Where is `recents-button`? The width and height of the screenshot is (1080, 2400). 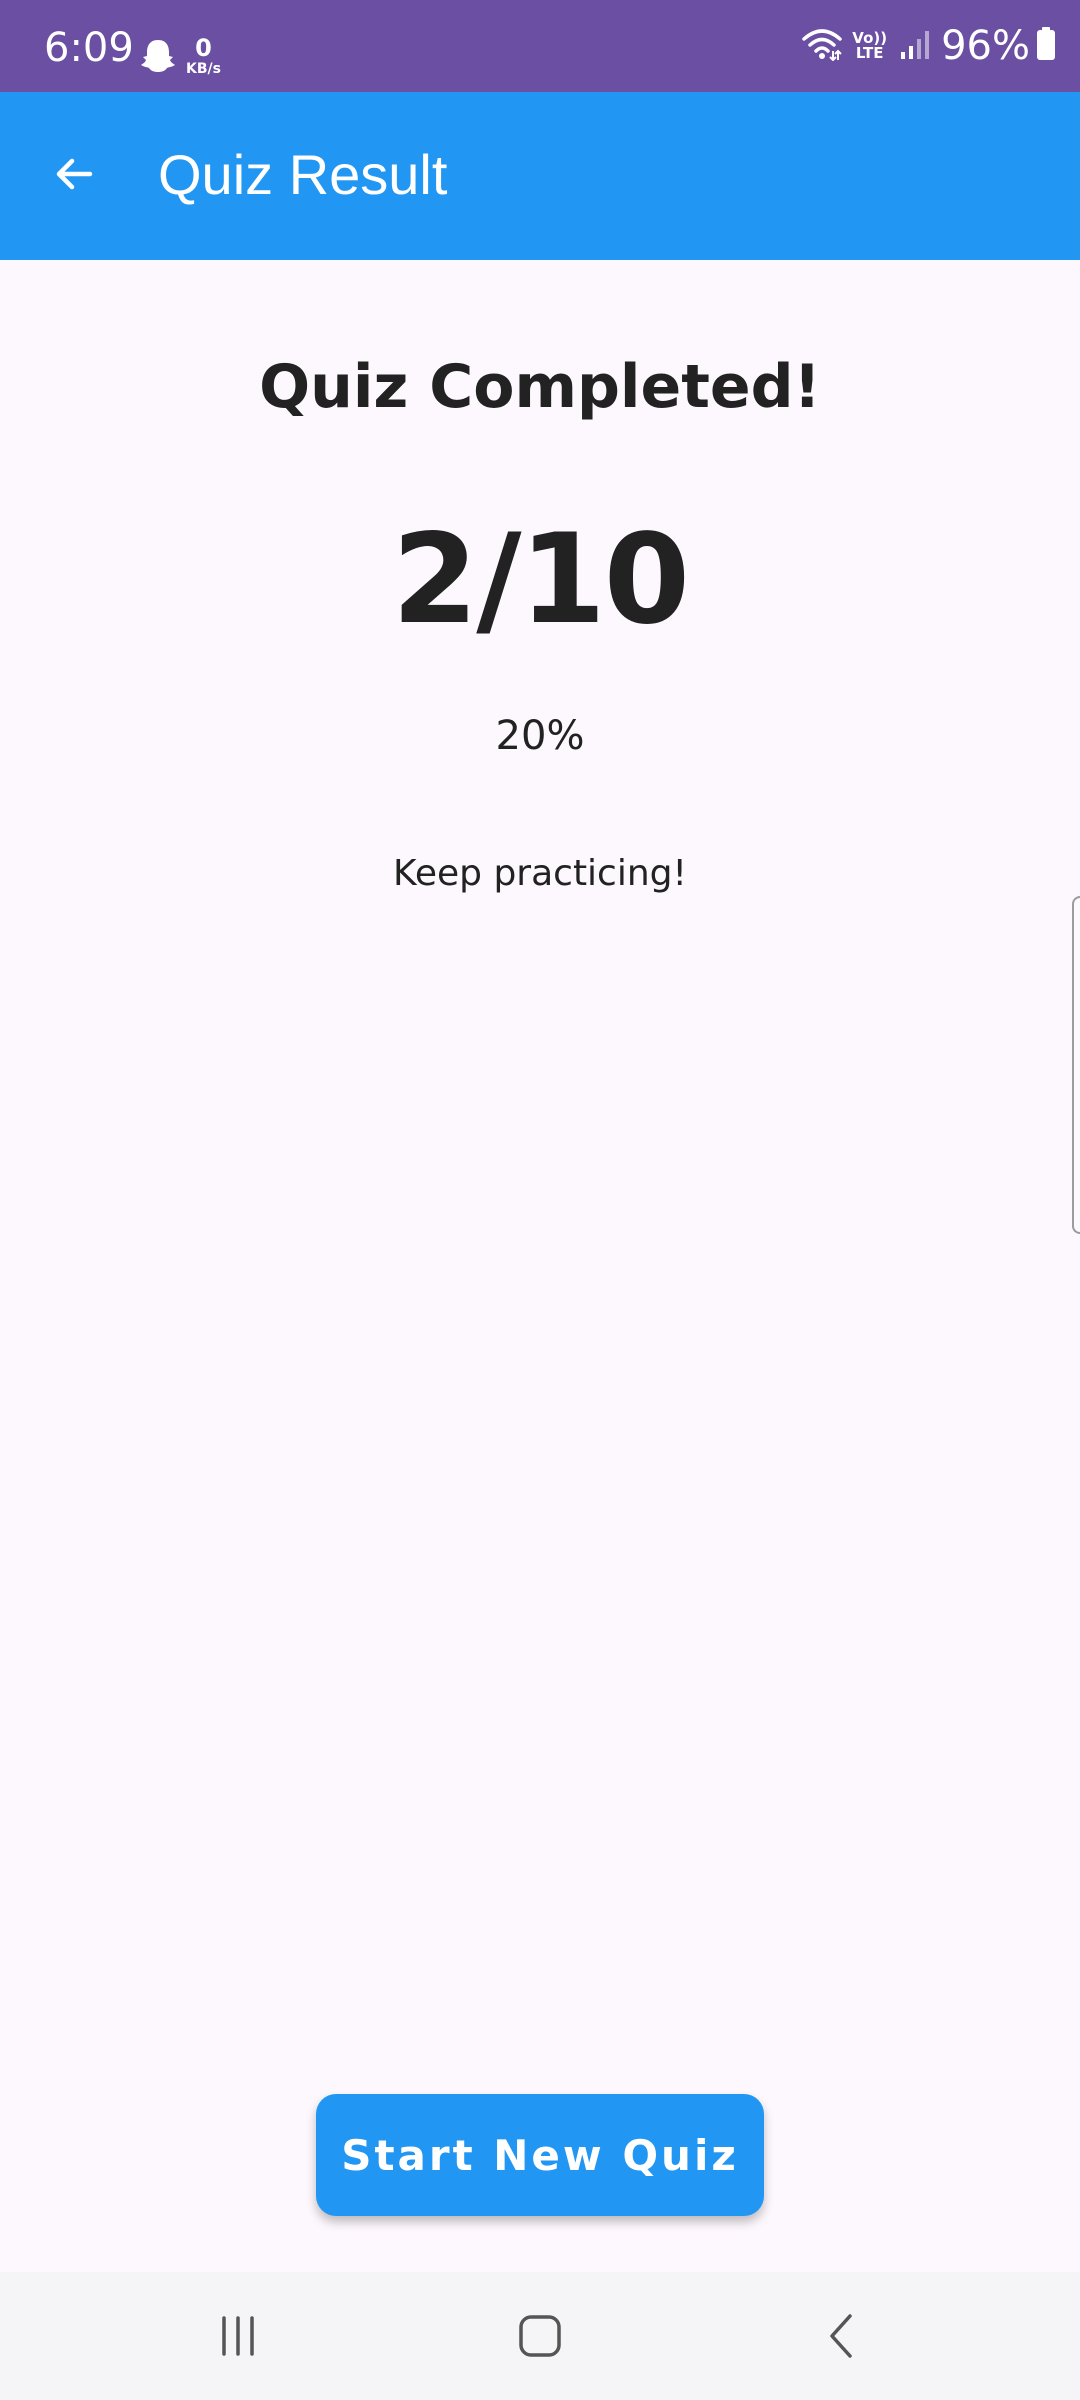 recents-button is located at coordinates (238, 2336).